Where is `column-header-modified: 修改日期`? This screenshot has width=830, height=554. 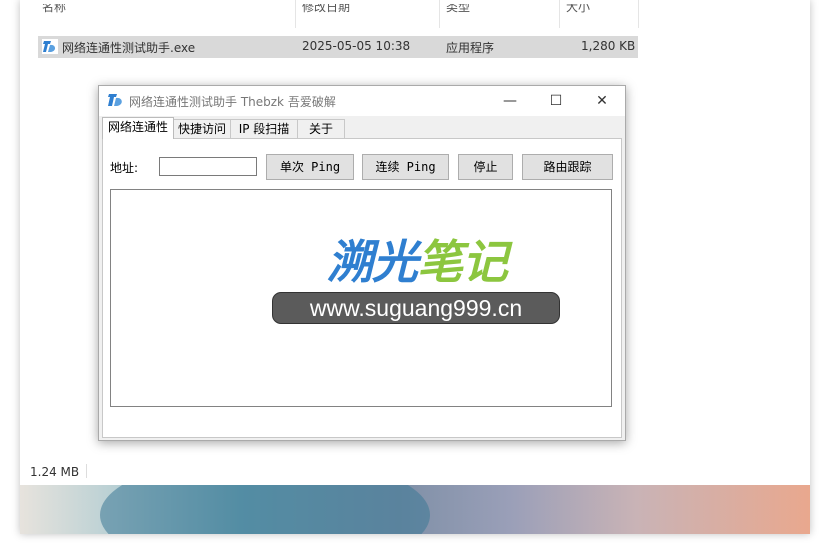
column-header-modified: 修改日期 is located at coordinates (326, 9).